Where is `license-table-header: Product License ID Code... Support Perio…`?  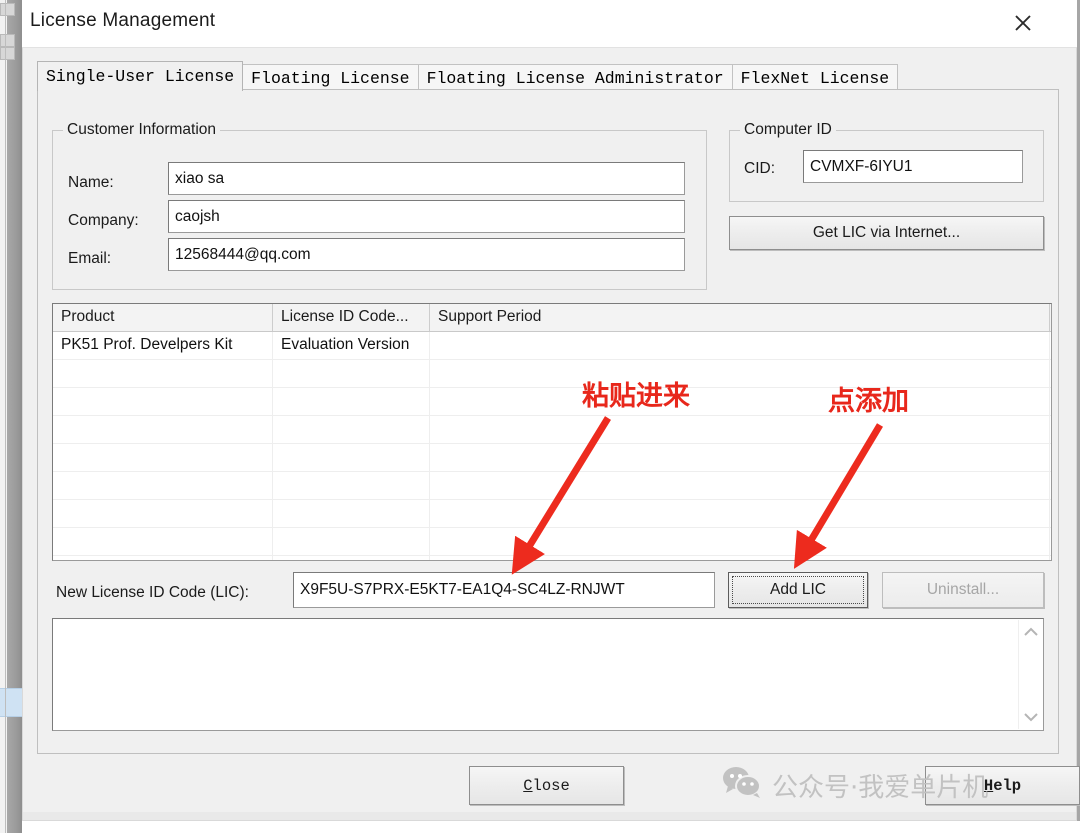 license-table-header: Product License ID Code... Support Perio… is located at coordinates (552, 318).